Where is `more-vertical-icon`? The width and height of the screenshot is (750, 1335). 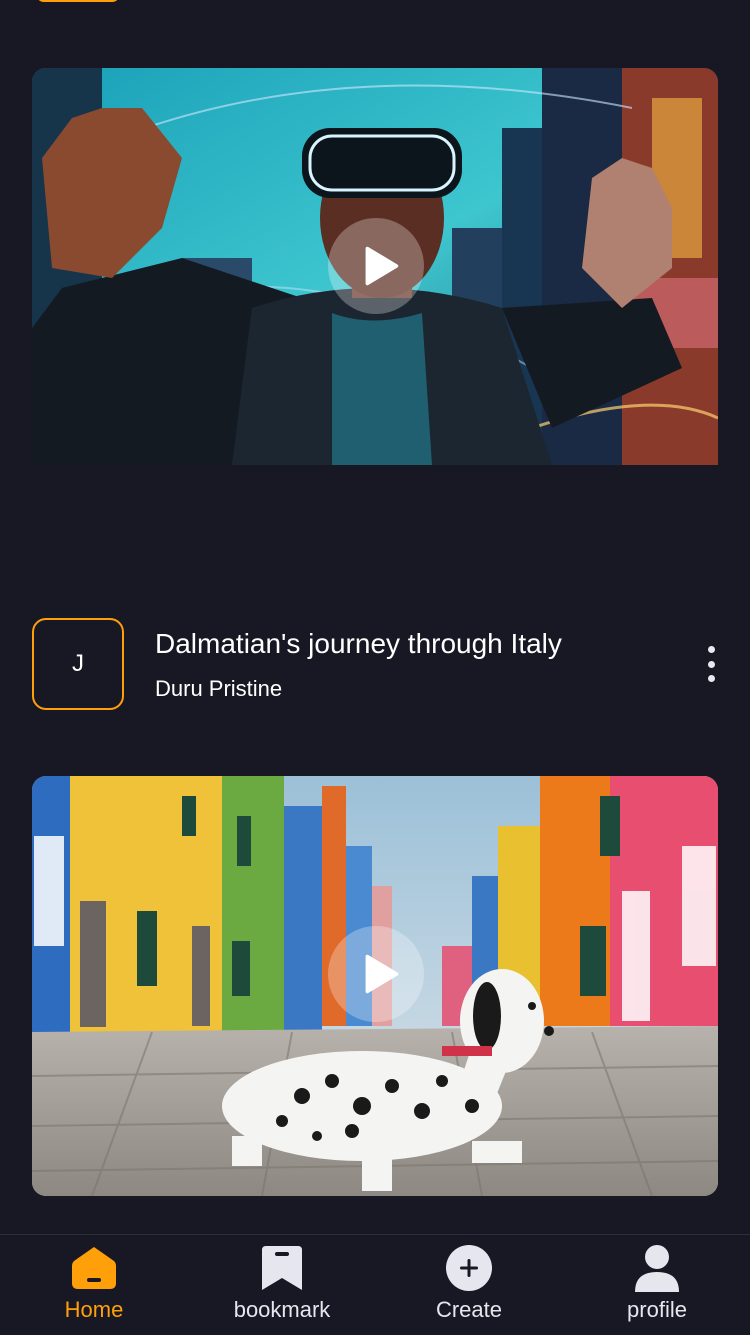
more-vertical-icon is located at coordinates (711, 649).